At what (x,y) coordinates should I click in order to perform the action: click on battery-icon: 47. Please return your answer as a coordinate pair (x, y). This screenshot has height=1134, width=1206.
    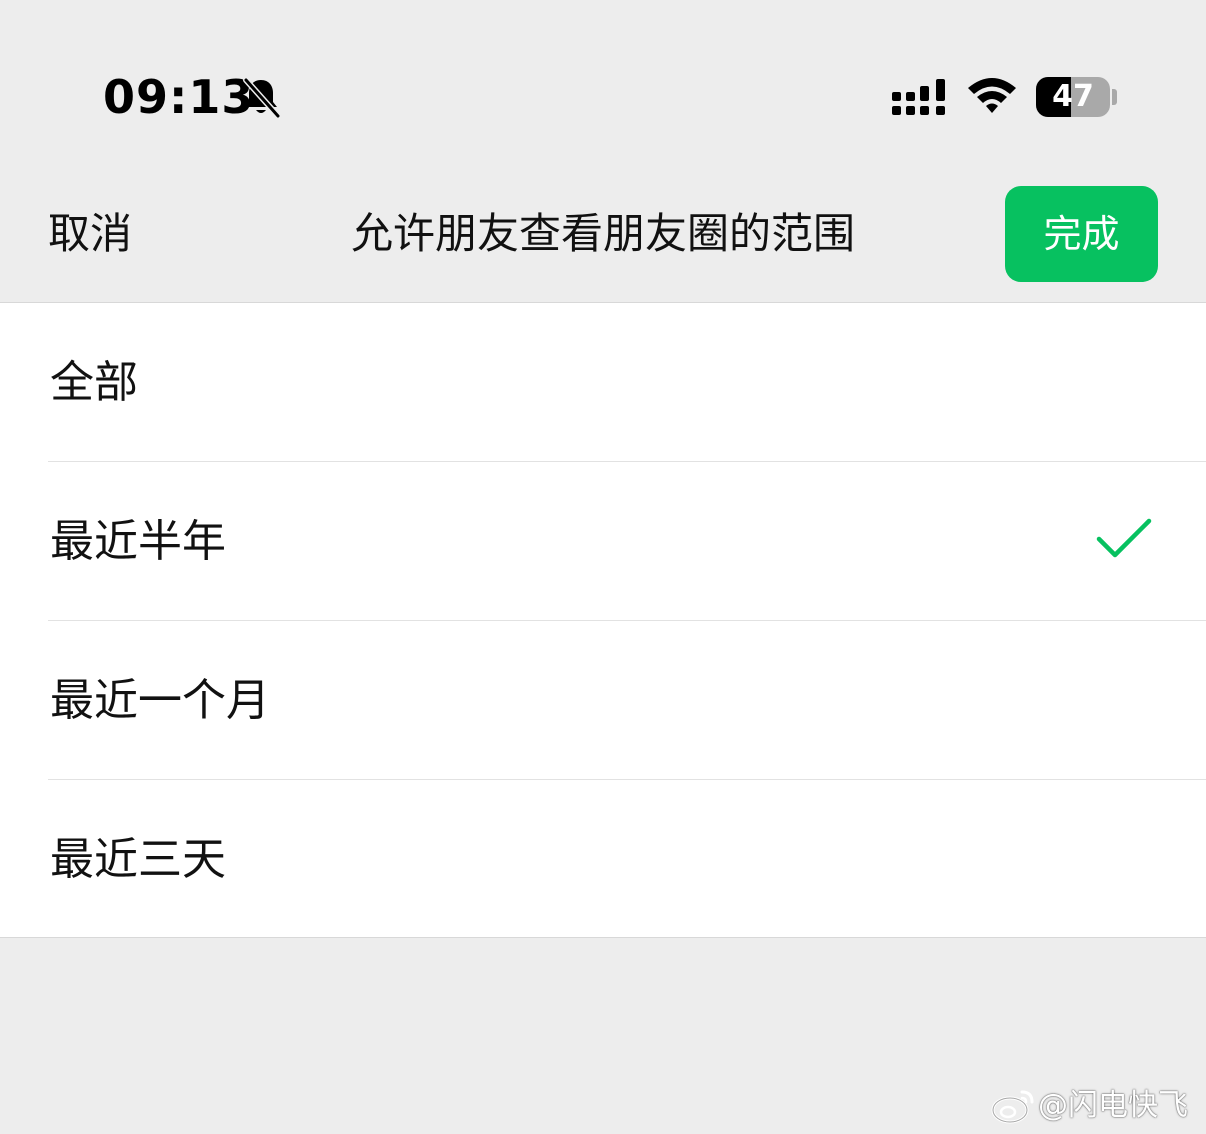
    Looking at the image, I should click on (1073, 97).